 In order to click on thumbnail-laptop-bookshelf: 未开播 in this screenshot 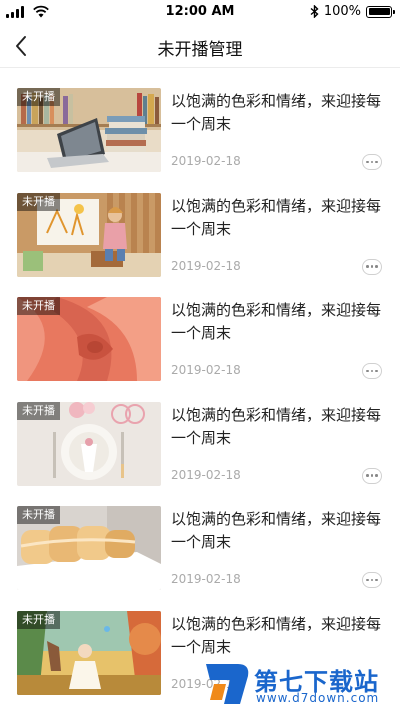, I will do `click(89, 130)`.